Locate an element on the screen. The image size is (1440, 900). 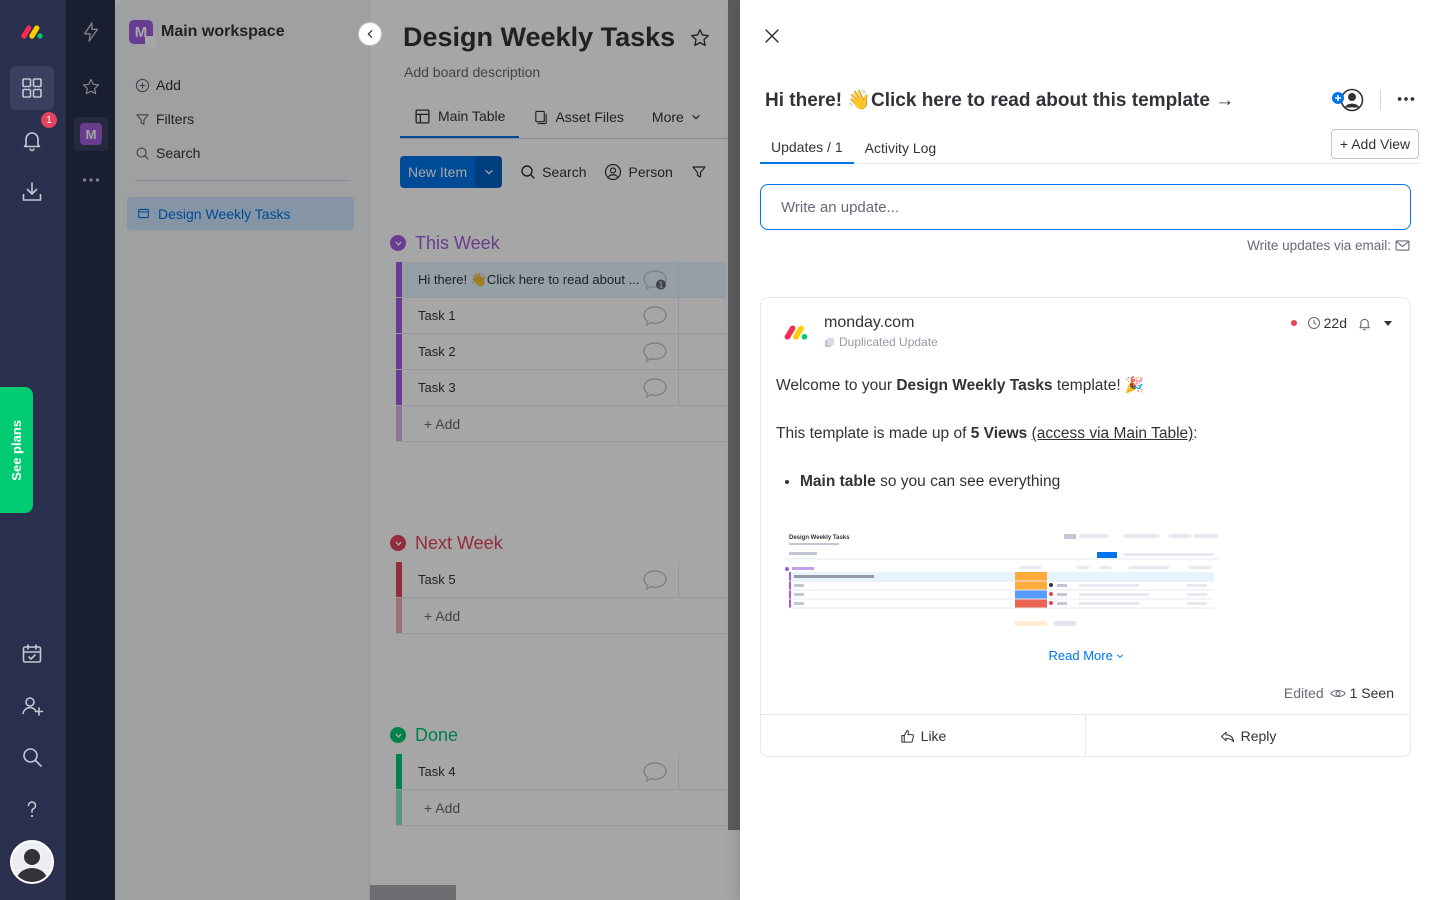
board-view-tabs: Main Table Asset Files More is located at coordinates (570, 117).